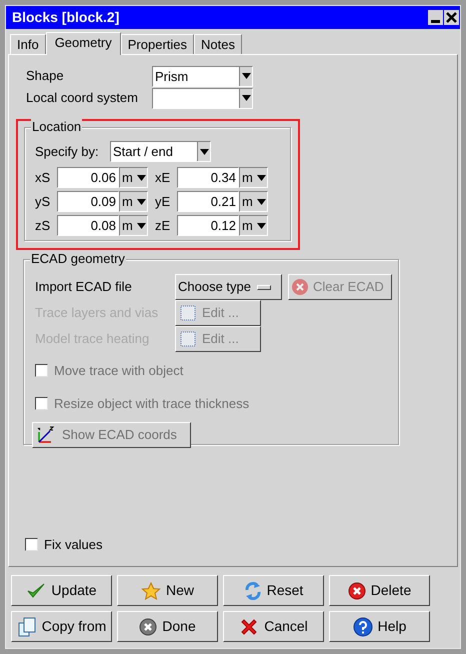 The image size is (466, 654). Describe the element at coordinates (84, 287) in the screenshot. I see `field-label: Import ECAD file` at that location.